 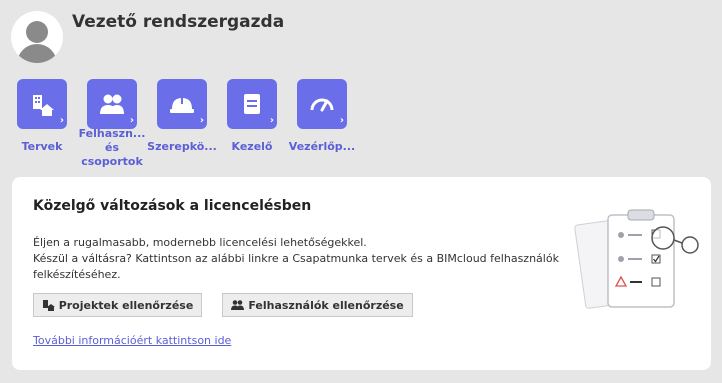 I want to click on tile-manager: › Kezelő, so click(x=252, y=116).